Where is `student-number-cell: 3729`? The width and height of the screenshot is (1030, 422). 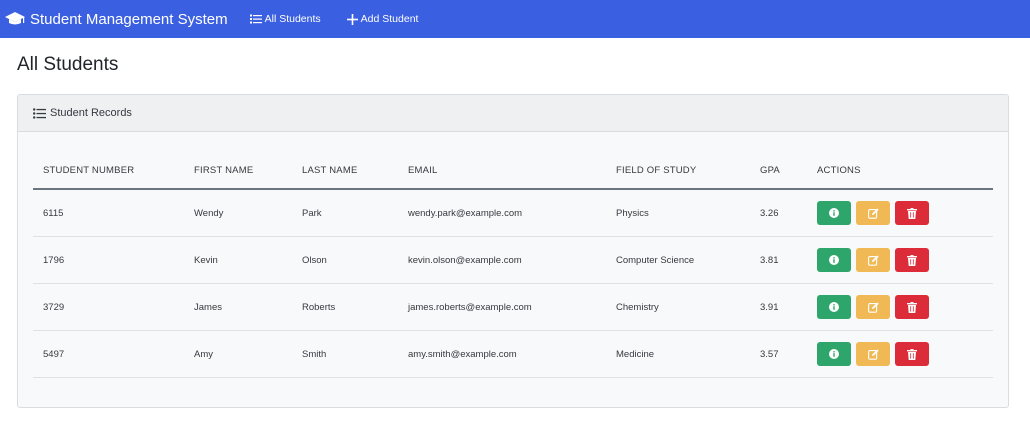
student-number-cell: 3729 is located at coordinates (108, 307).